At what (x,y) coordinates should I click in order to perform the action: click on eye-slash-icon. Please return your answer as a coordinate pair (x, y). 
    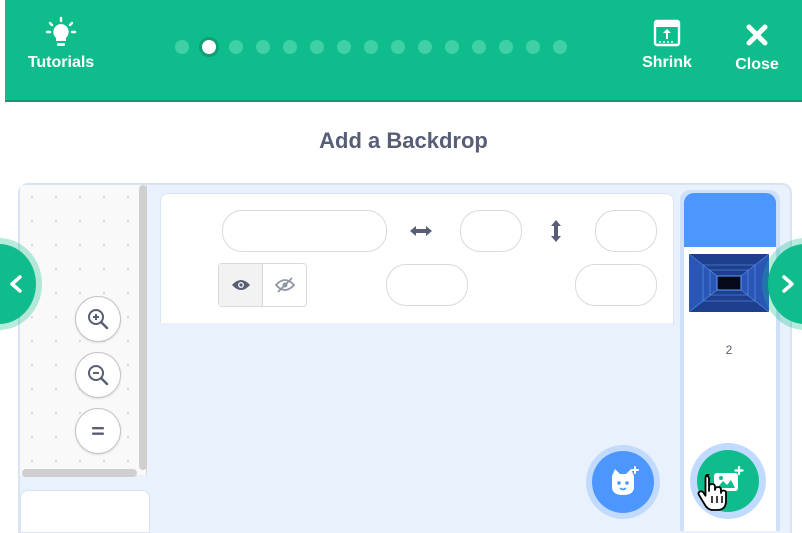
    Looking at the image, I should click on (284, 285).